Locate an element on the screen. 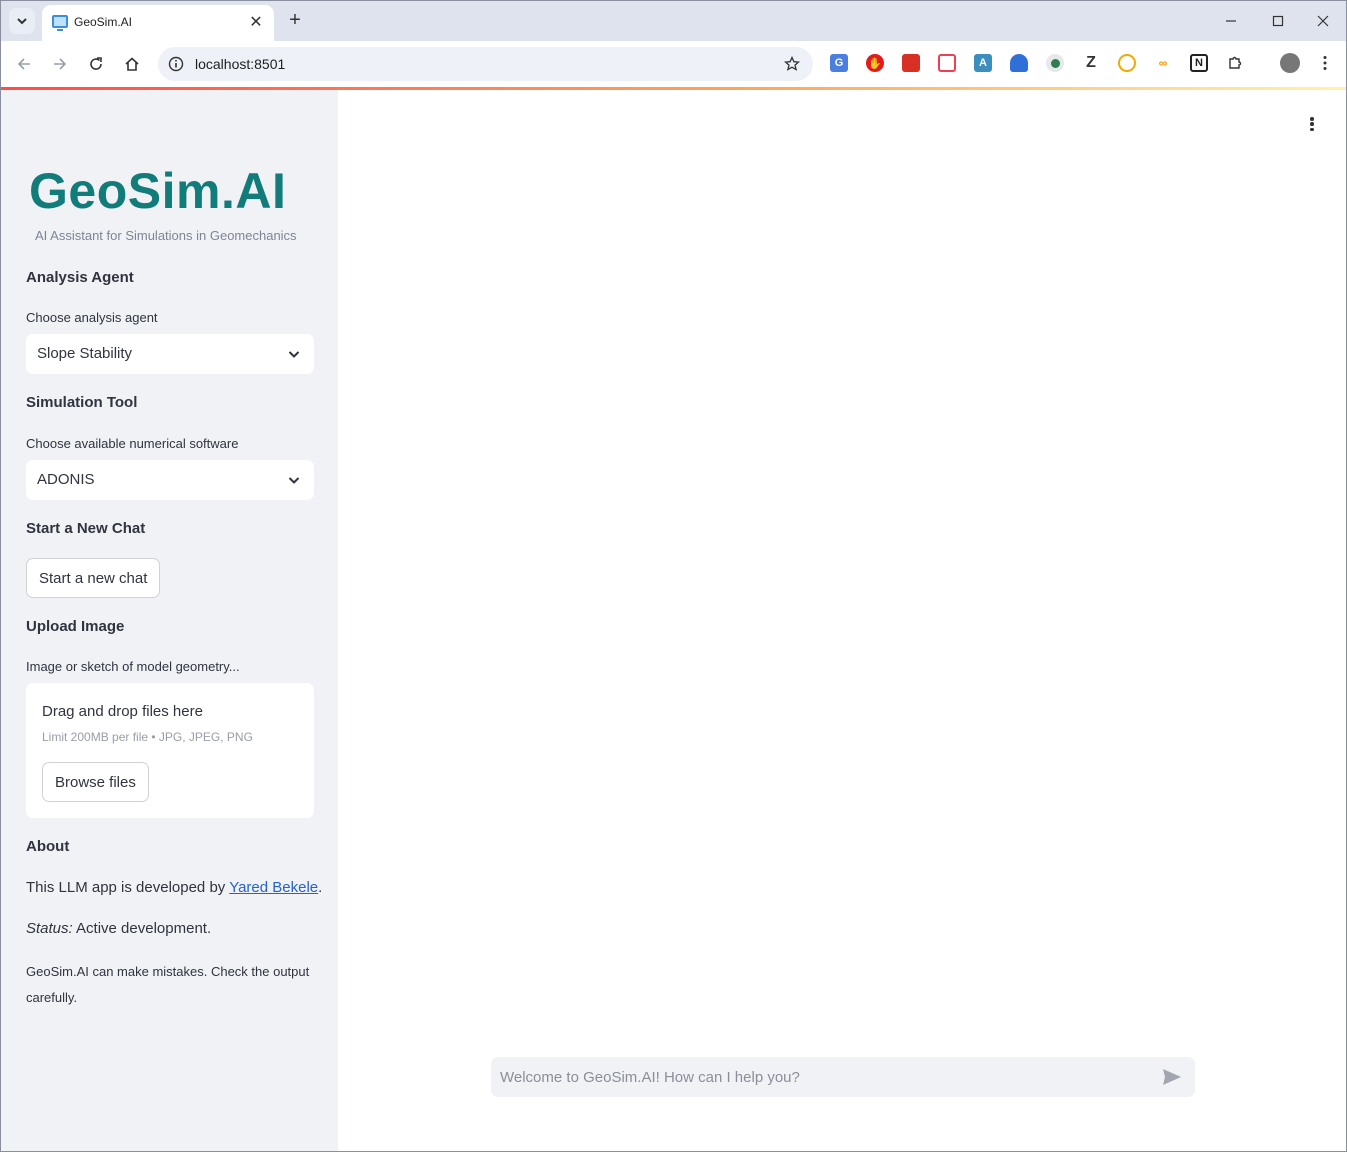 Image resolution: width=1347 pixels, height=1152 pixels. status-value: Active development. is located at coordinates (142, 928).